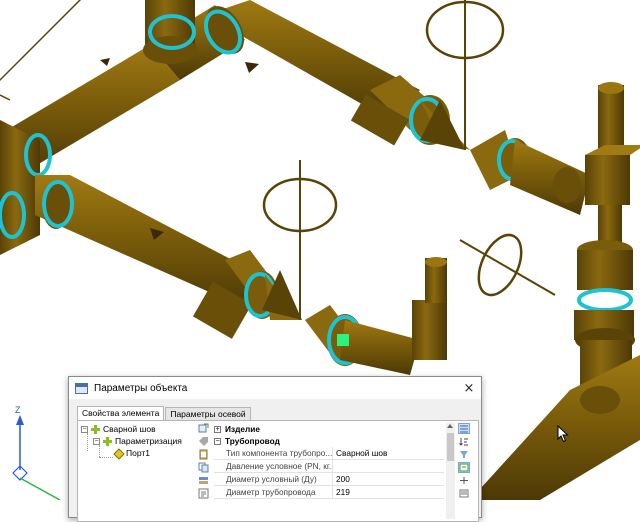 The width and height of the screenshot is (640, 522). I want to click on tree-item-parametrization: − Параметризация, so click(137, 441).